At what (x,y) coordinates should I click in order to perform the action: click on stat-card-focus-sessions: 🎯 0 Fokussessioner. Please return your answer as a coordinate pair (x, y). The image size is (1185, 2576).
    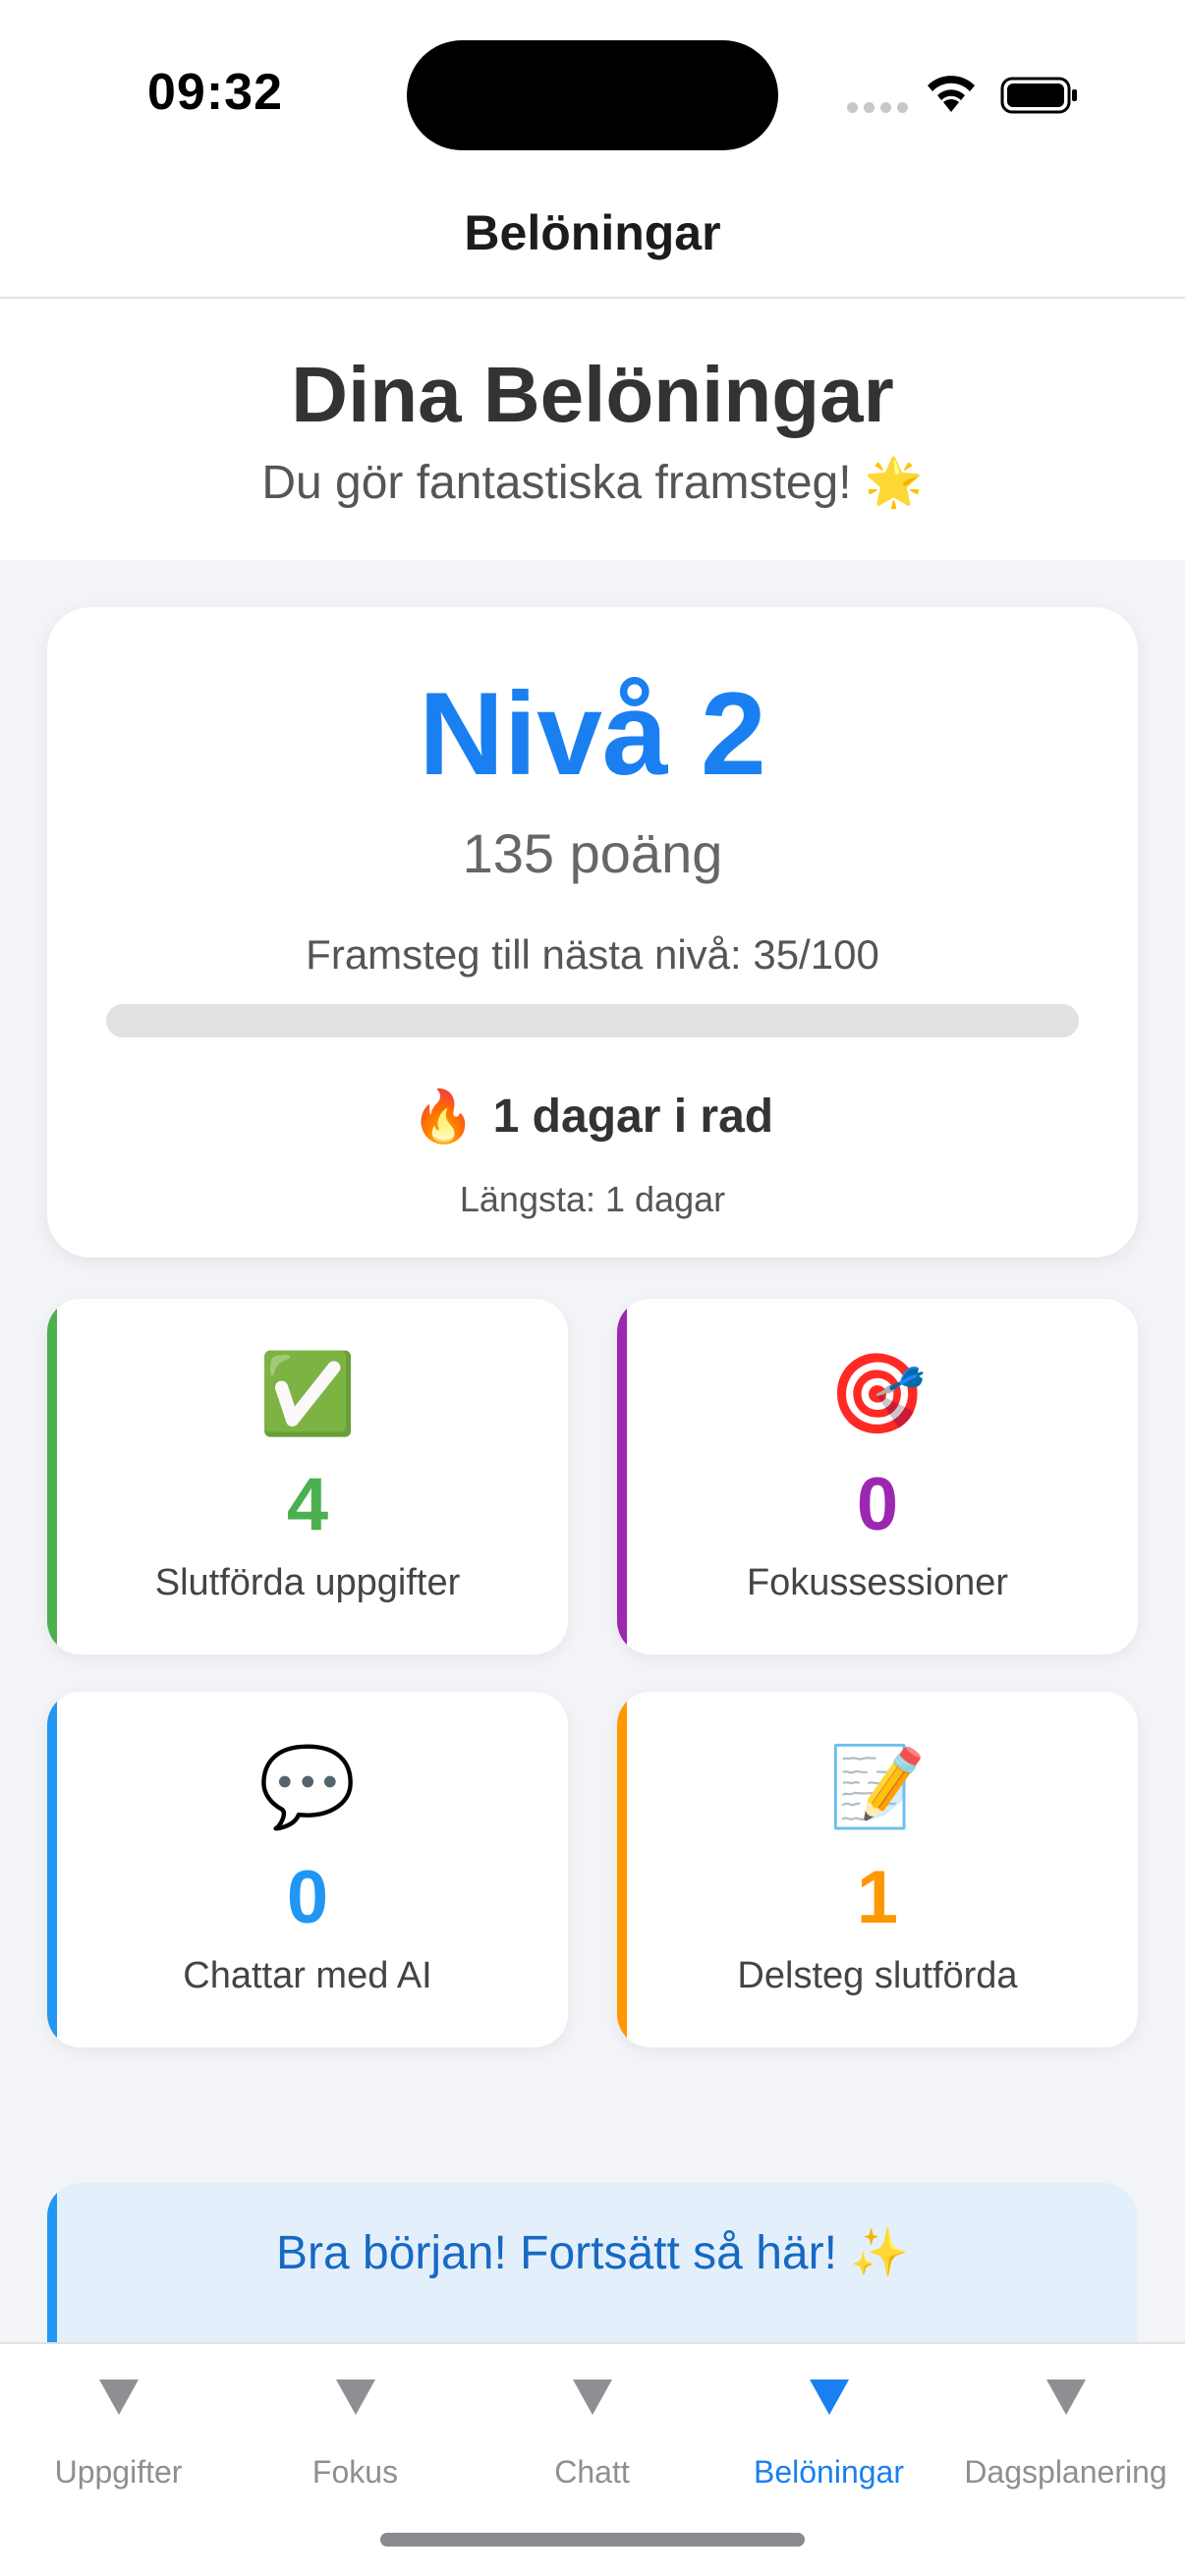
    Looking at the image, I should click on (878, 1476).